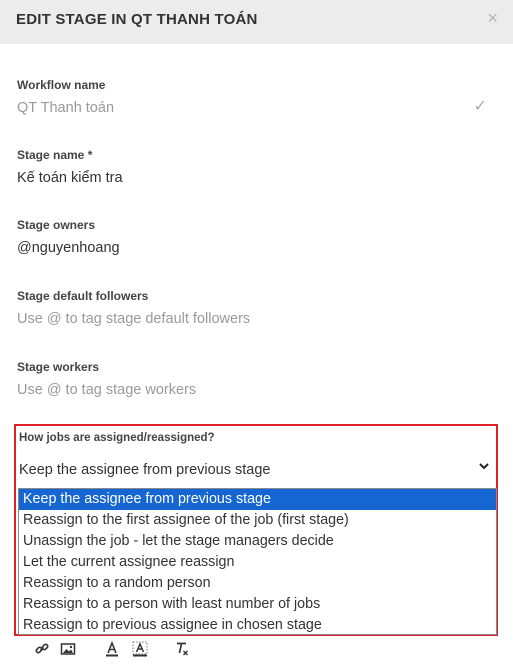  I want to click on stage-owners-label: Stage owners, so click(56, 225).